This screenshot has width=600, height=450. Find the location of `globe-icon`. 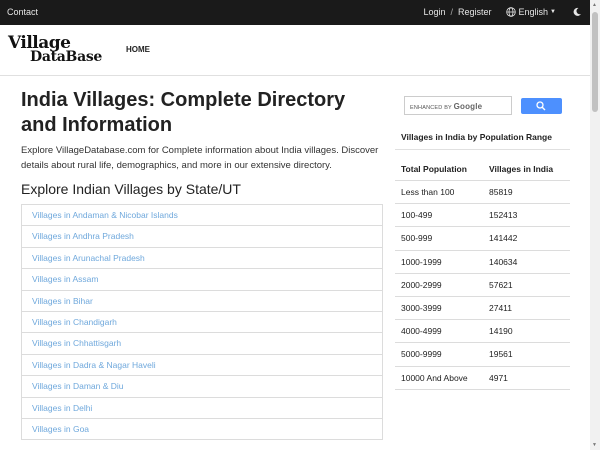

globe-icon is located at coordinates (510, 12).